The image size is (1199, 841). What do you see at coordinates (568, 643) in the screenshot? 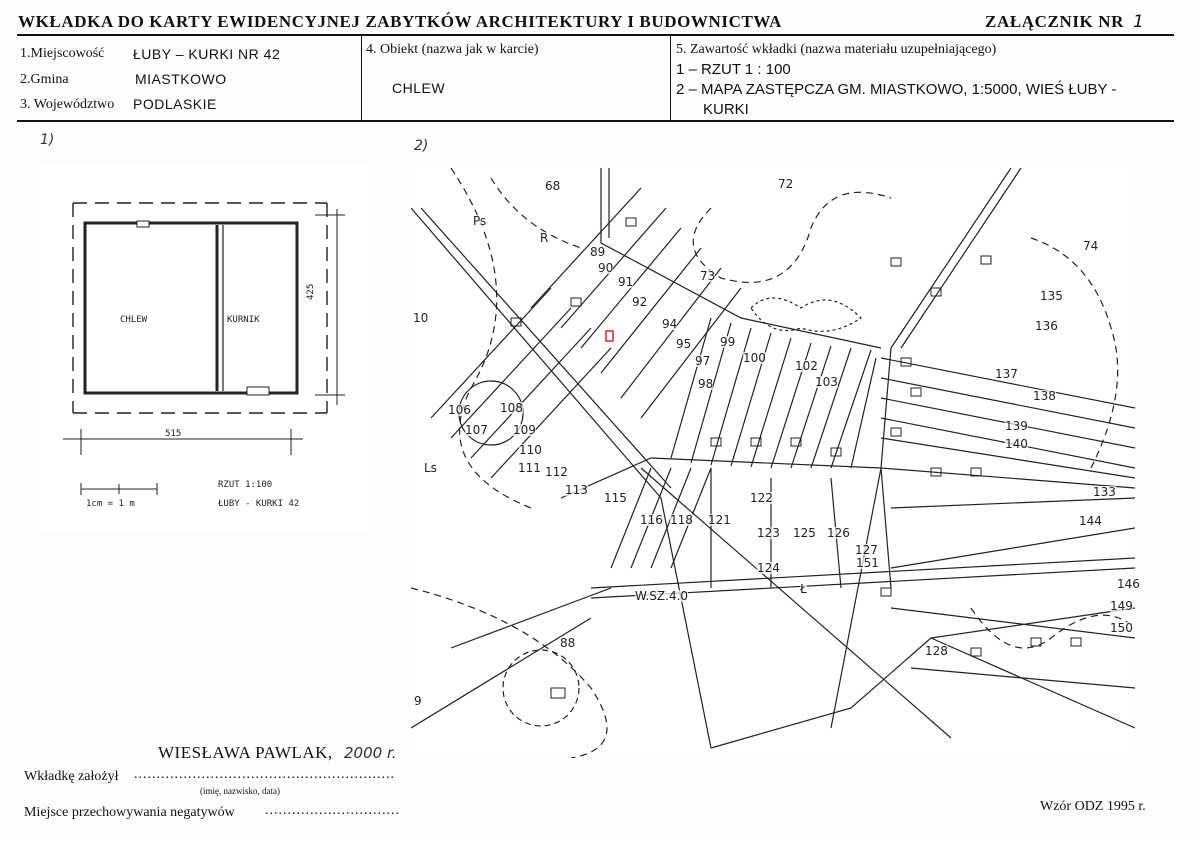
I see `map-label: 88` at bounding box center [568, 643].